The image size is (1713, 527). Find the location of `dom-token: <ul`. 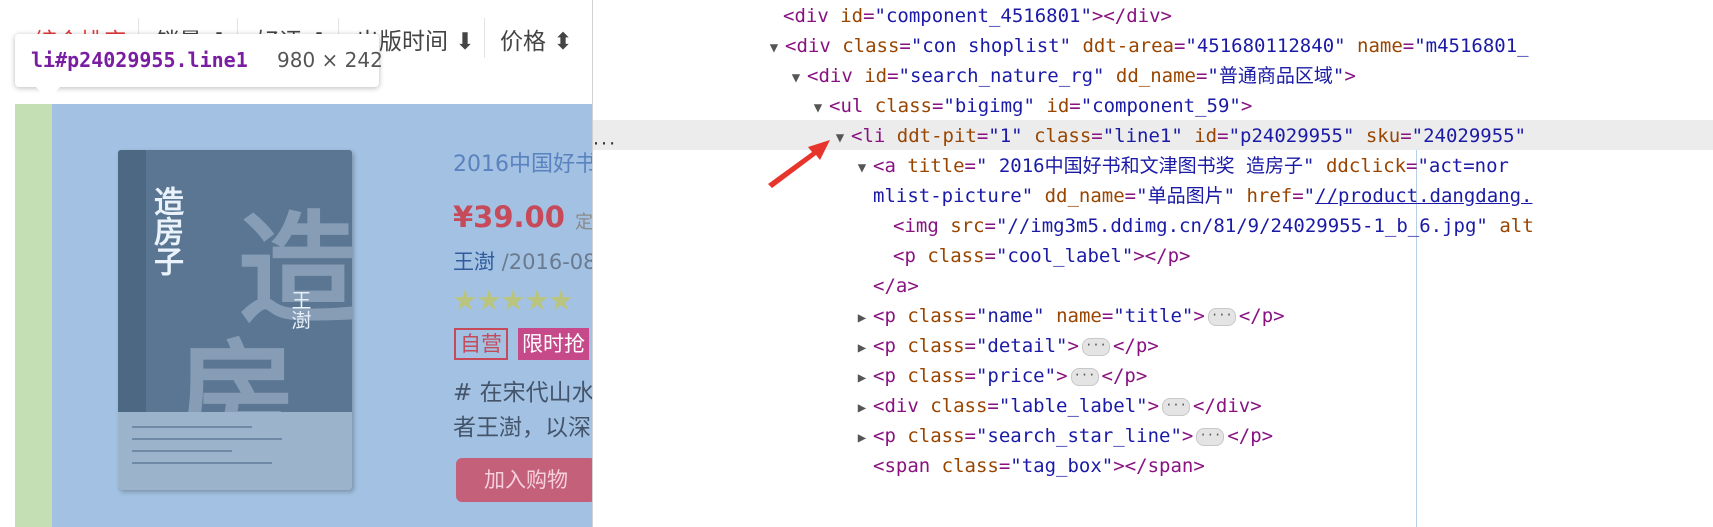

dom-token: <ul is located at coordinates (852, 106).